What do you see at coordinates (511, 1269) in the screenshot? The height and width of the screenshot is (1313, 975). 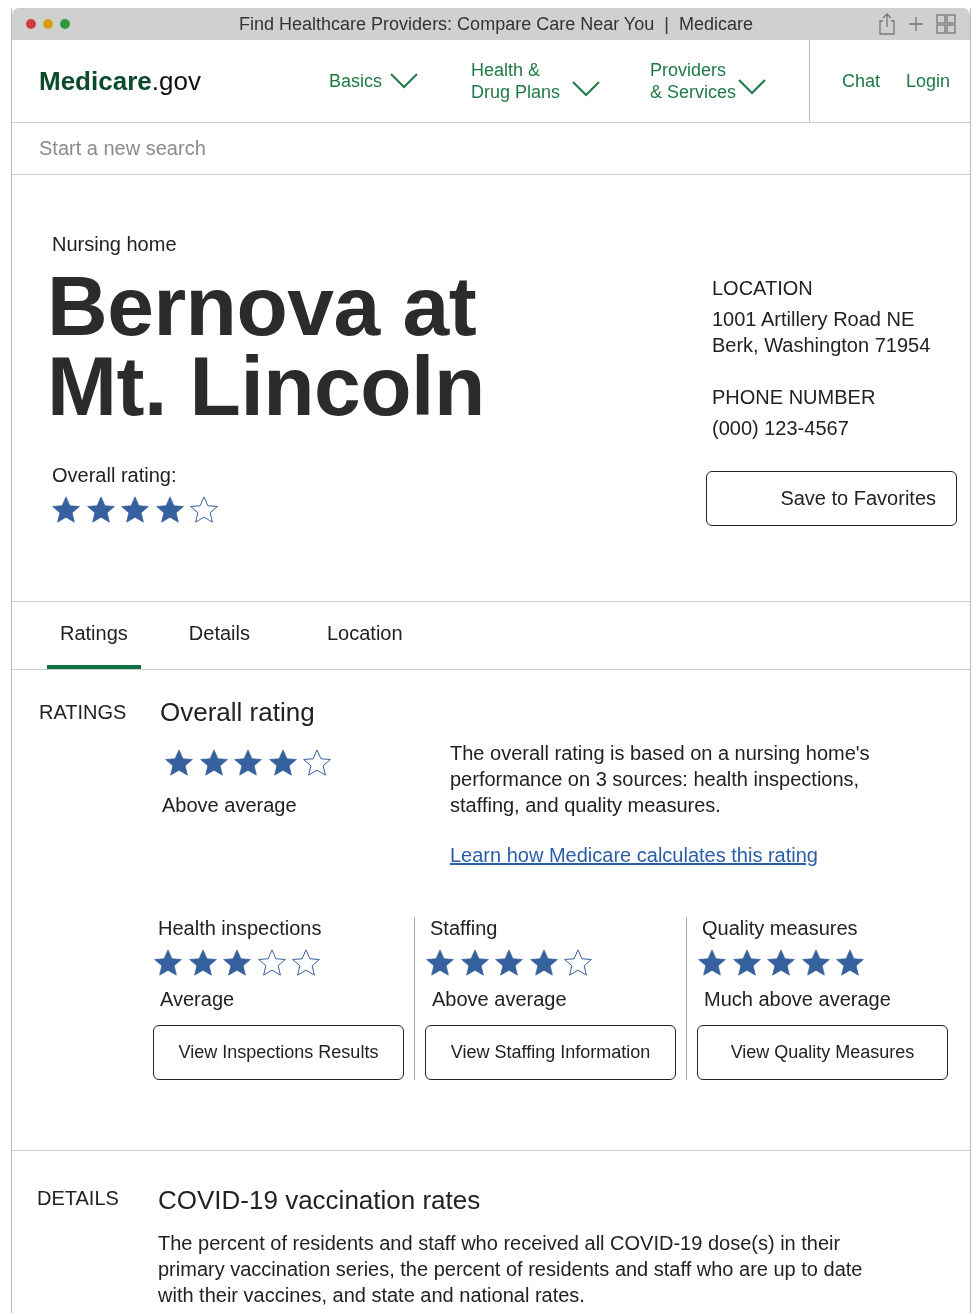 I see `details-text: The percent of residents and staff who received all COVID-19 dose(s) in their primary vaccination series, the percent of residents and staff who are up to date with their vaccines, and state and national rates.` at bounding box center [511, 1269].